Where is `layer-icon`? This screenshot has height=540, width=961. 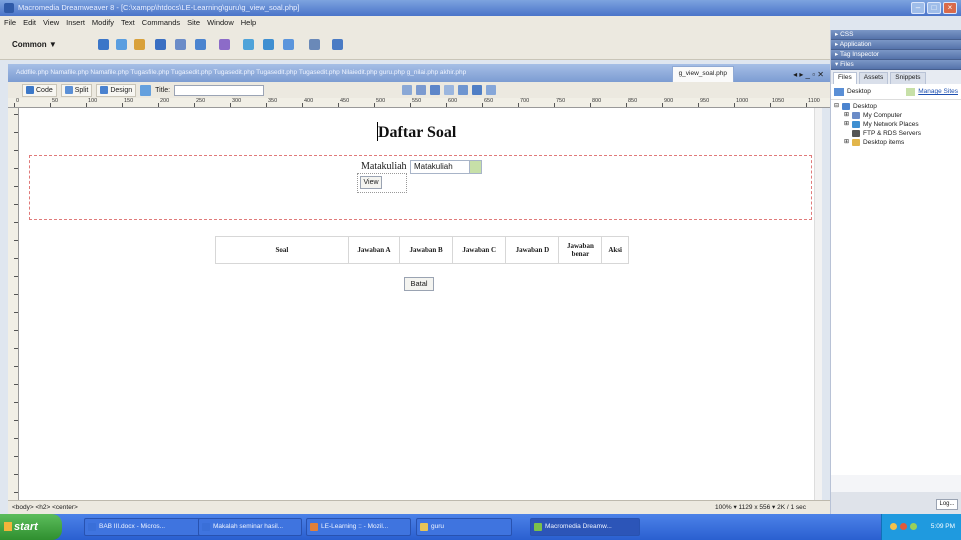 layer-icon is located at coordinates (180, 44).